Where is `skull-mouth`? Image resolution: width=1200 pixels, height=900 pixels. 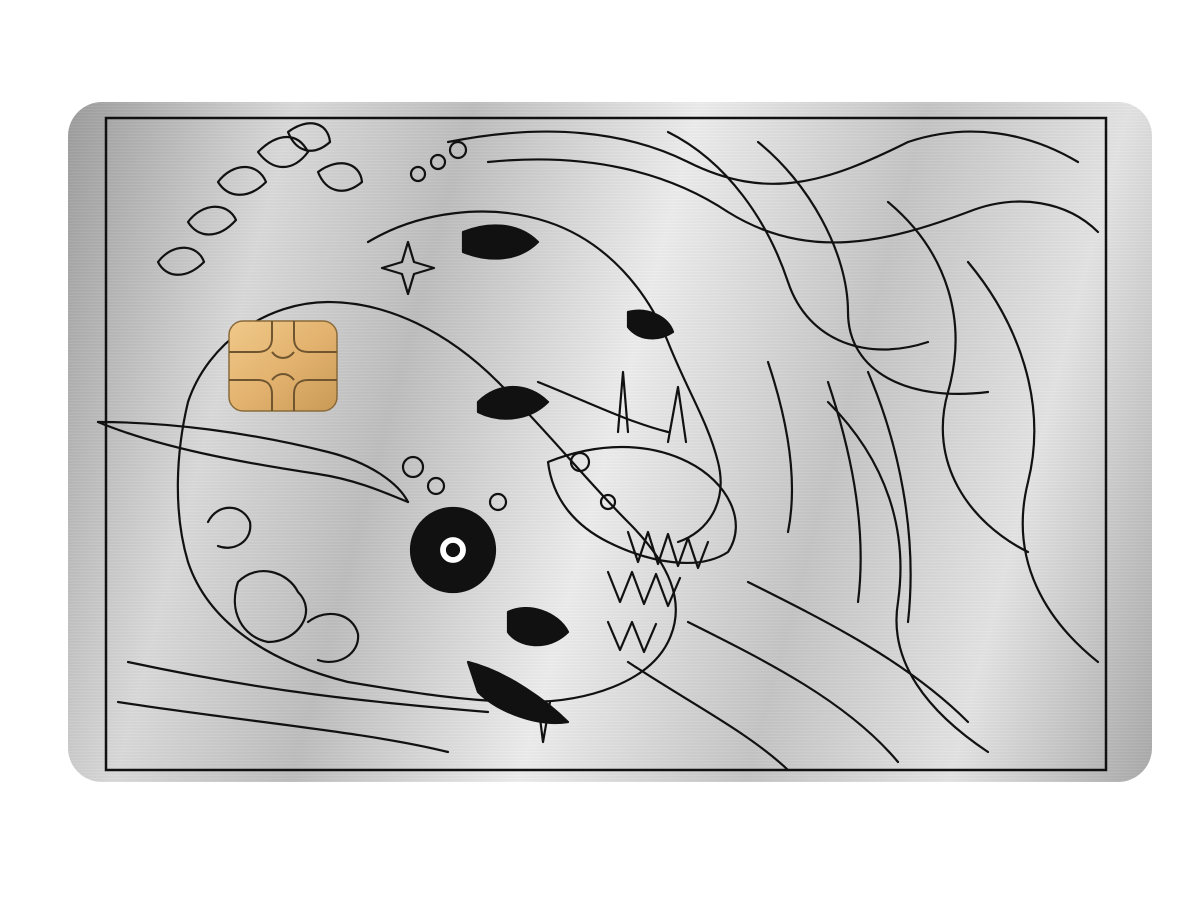 skull-mouth is located at coordinates (518, 692).